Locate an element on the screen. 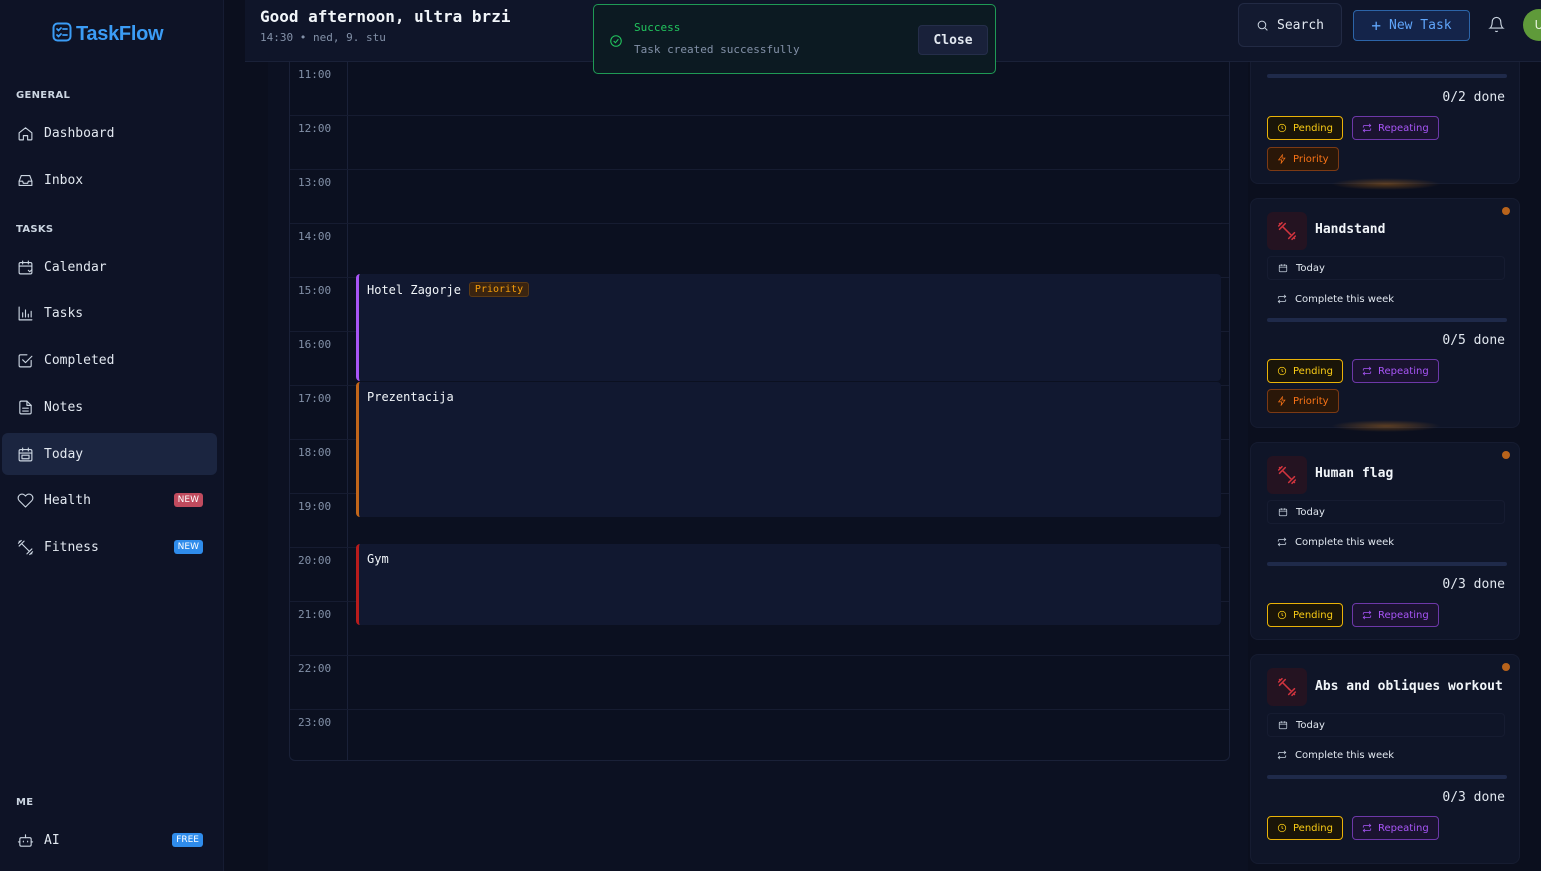 The height and width of the screenshot is (871, 1541). hour-label: 12:00 is located at coordinates (315, 128).